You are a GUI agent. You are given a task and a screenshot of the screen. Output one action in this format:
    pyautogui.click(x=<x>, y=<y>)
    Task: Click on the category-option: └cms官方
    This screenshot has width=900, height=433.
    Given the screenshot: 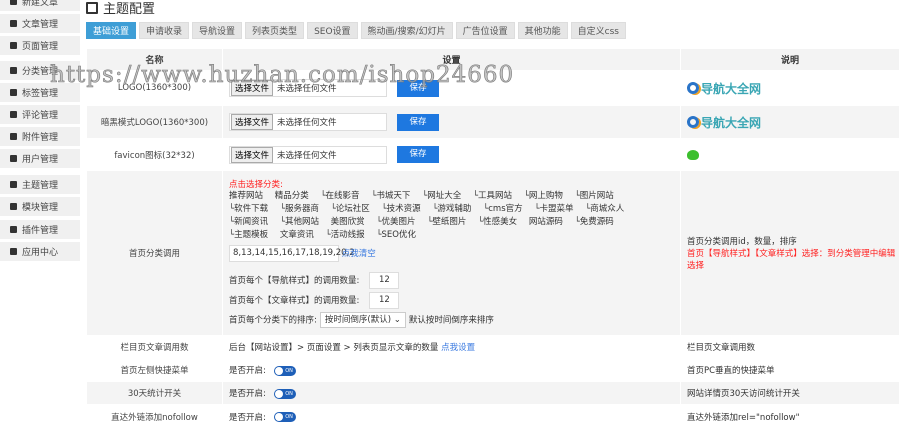 What is the action you would take?
    pyautogui.click(x=503, y=209)
    